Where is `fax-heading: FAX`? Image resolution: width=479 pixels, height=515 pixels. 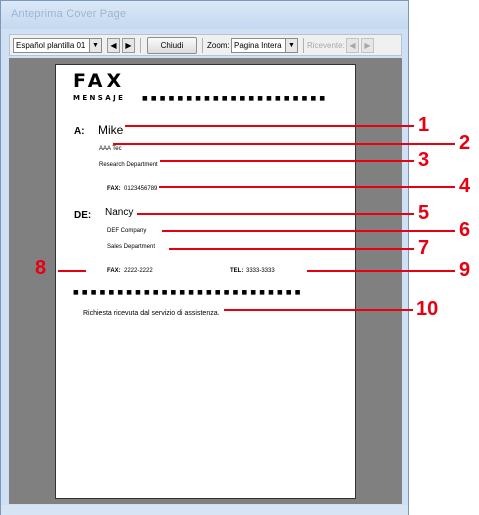 fax-heading: FAX is located at coordinates (99, 81).